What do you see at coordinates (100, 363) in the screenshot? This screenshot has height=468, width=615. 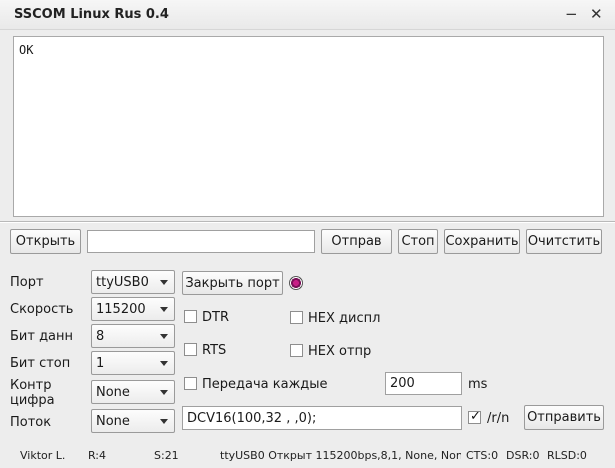 I see `stopbits-select-value: 1` at bounding box center [100, 363].